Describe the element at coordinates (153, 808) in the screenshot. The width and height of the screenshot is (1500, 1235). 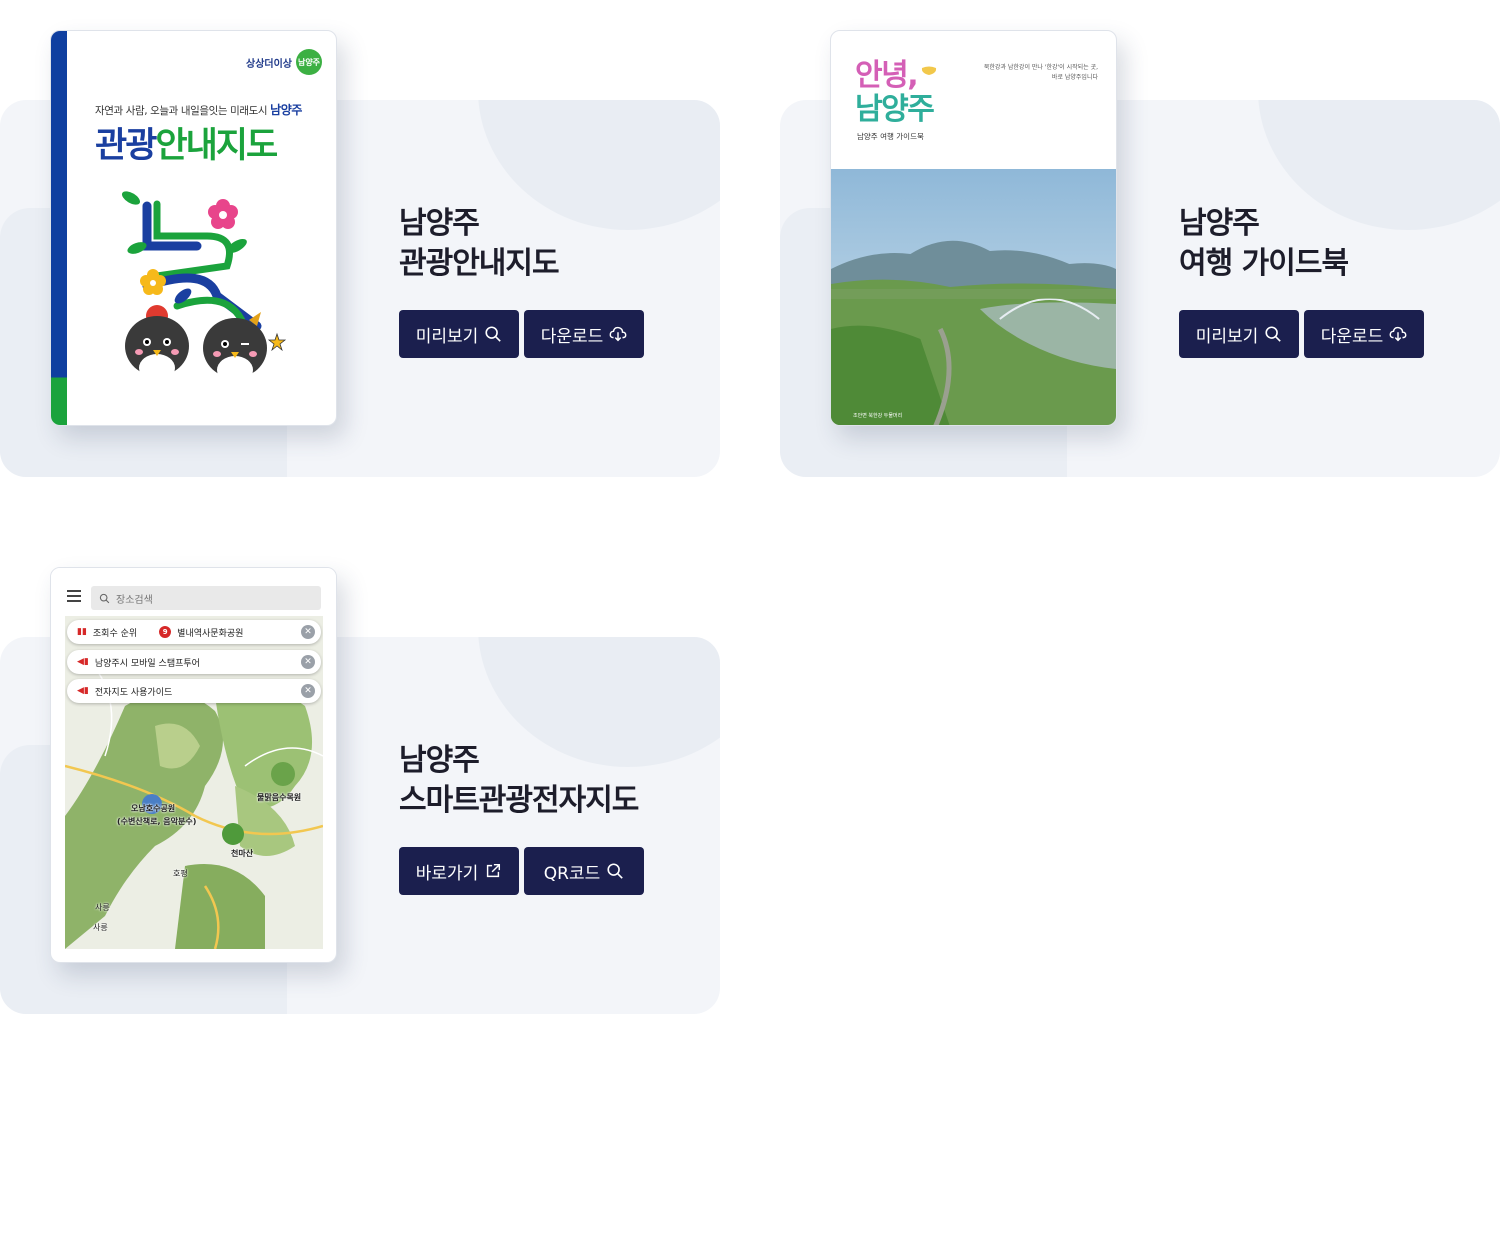
I see `map-marker-label: 오남호수공원` at that location.